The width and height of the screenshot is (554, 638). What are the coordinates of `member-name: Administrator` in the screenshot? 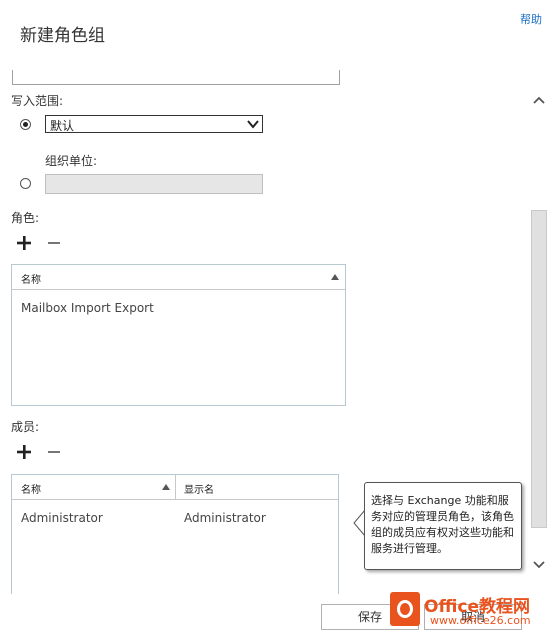 It's located at (62, 518).